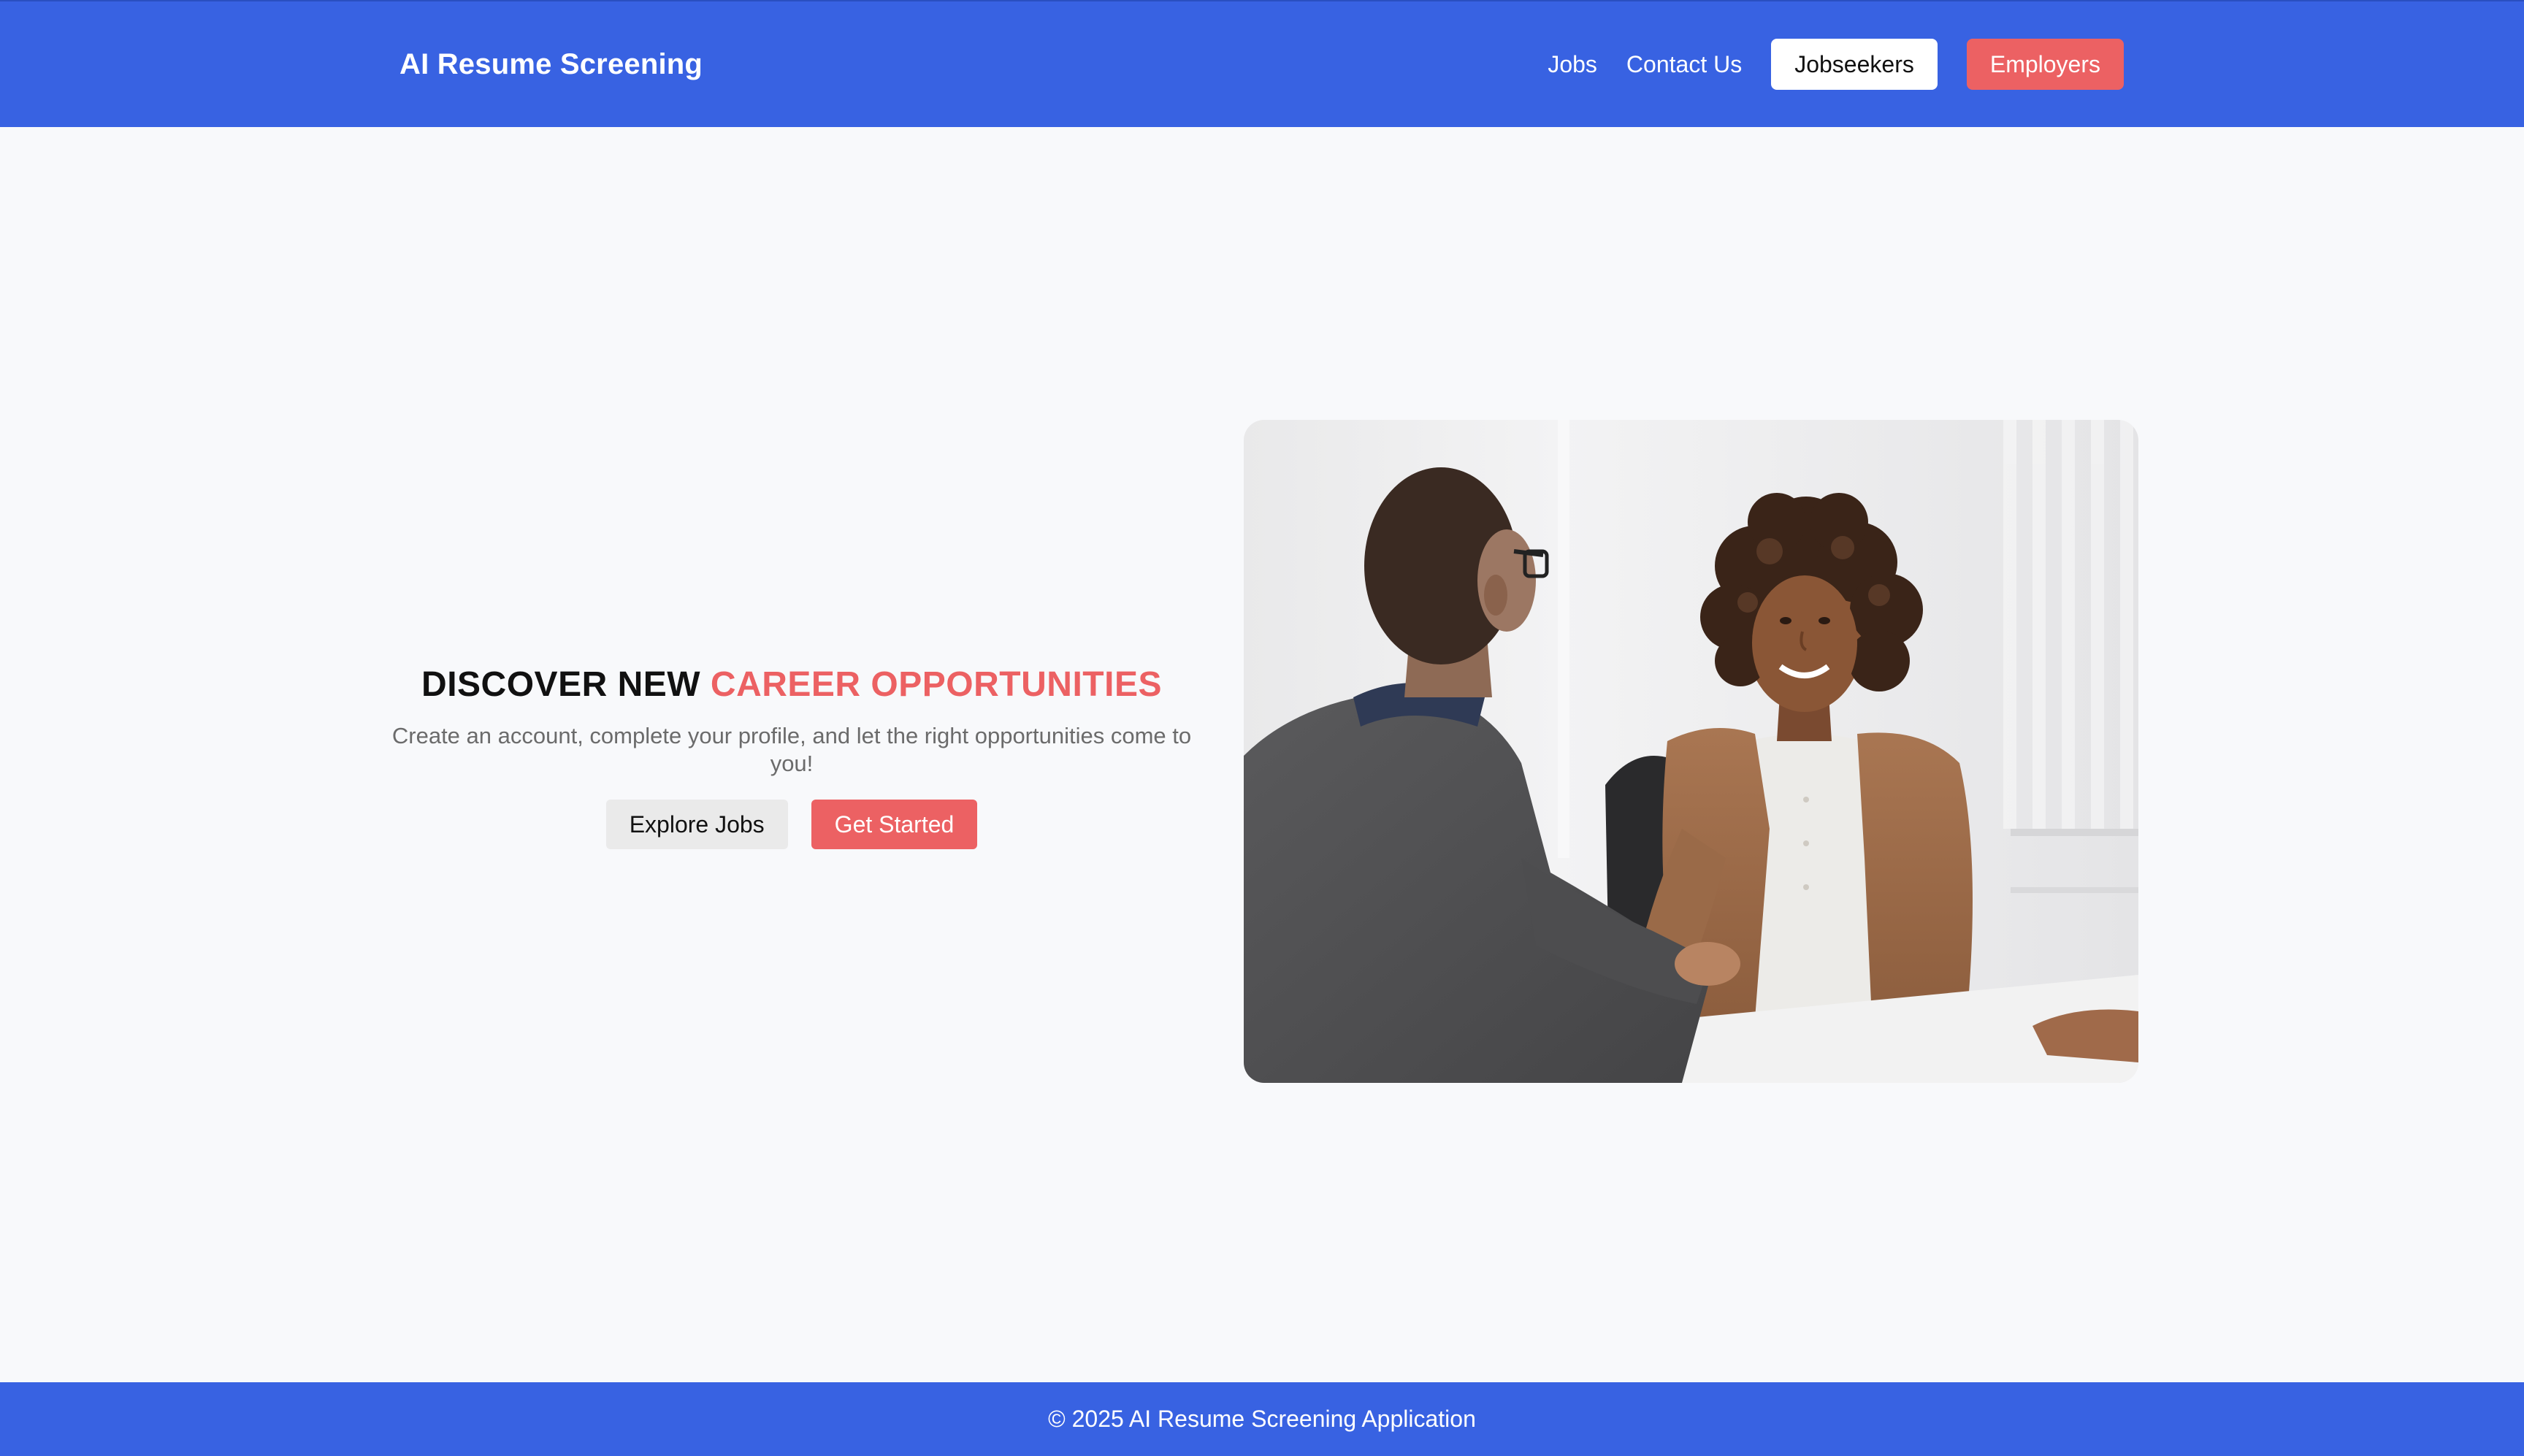  What do you see at coordinates (696, 824) in the screenshot?
I see `explore-jobs-button: Explore Jobs` at bounding box center [696, 824].